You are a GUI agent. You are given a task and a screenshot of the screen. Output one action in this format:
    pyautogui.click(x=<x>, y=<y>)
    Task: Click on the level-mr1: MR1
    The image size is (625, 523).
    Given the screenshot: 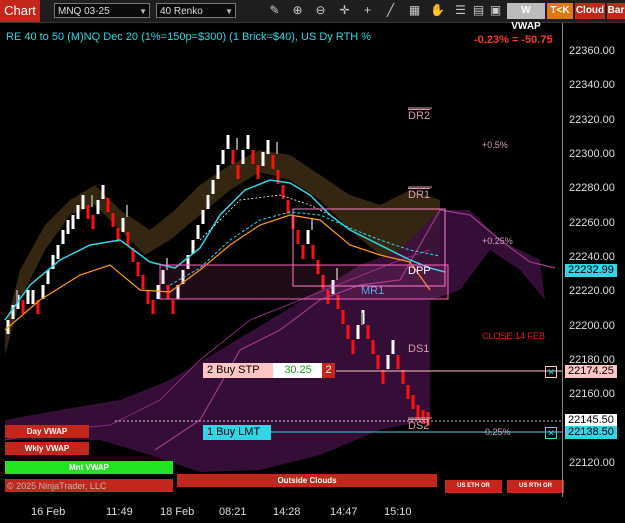 What is the action you would take?
    pyautogui.click(x=373, y=291)
    